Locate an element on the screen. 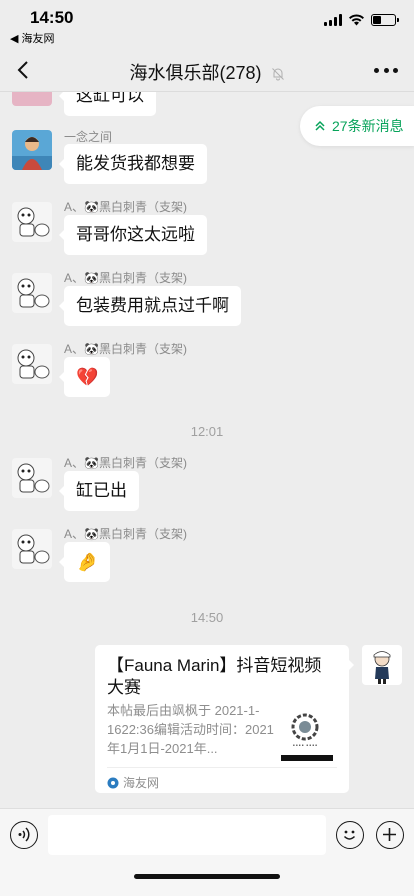  input-bar is located at coordinates (207, 852).